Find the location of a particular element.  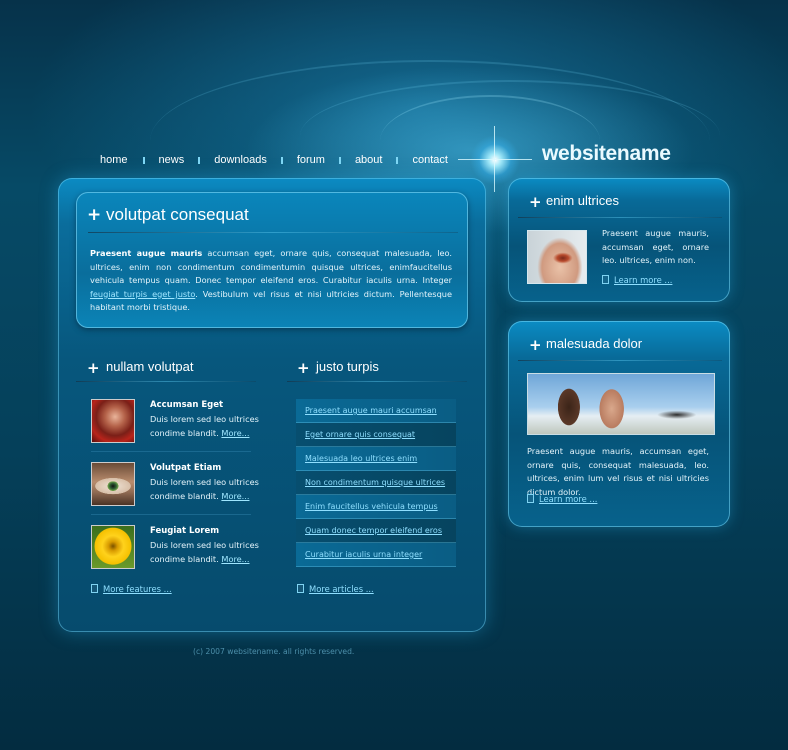

list-item: Malesuada leo ultrices enim is located at coordinates (376, 459).